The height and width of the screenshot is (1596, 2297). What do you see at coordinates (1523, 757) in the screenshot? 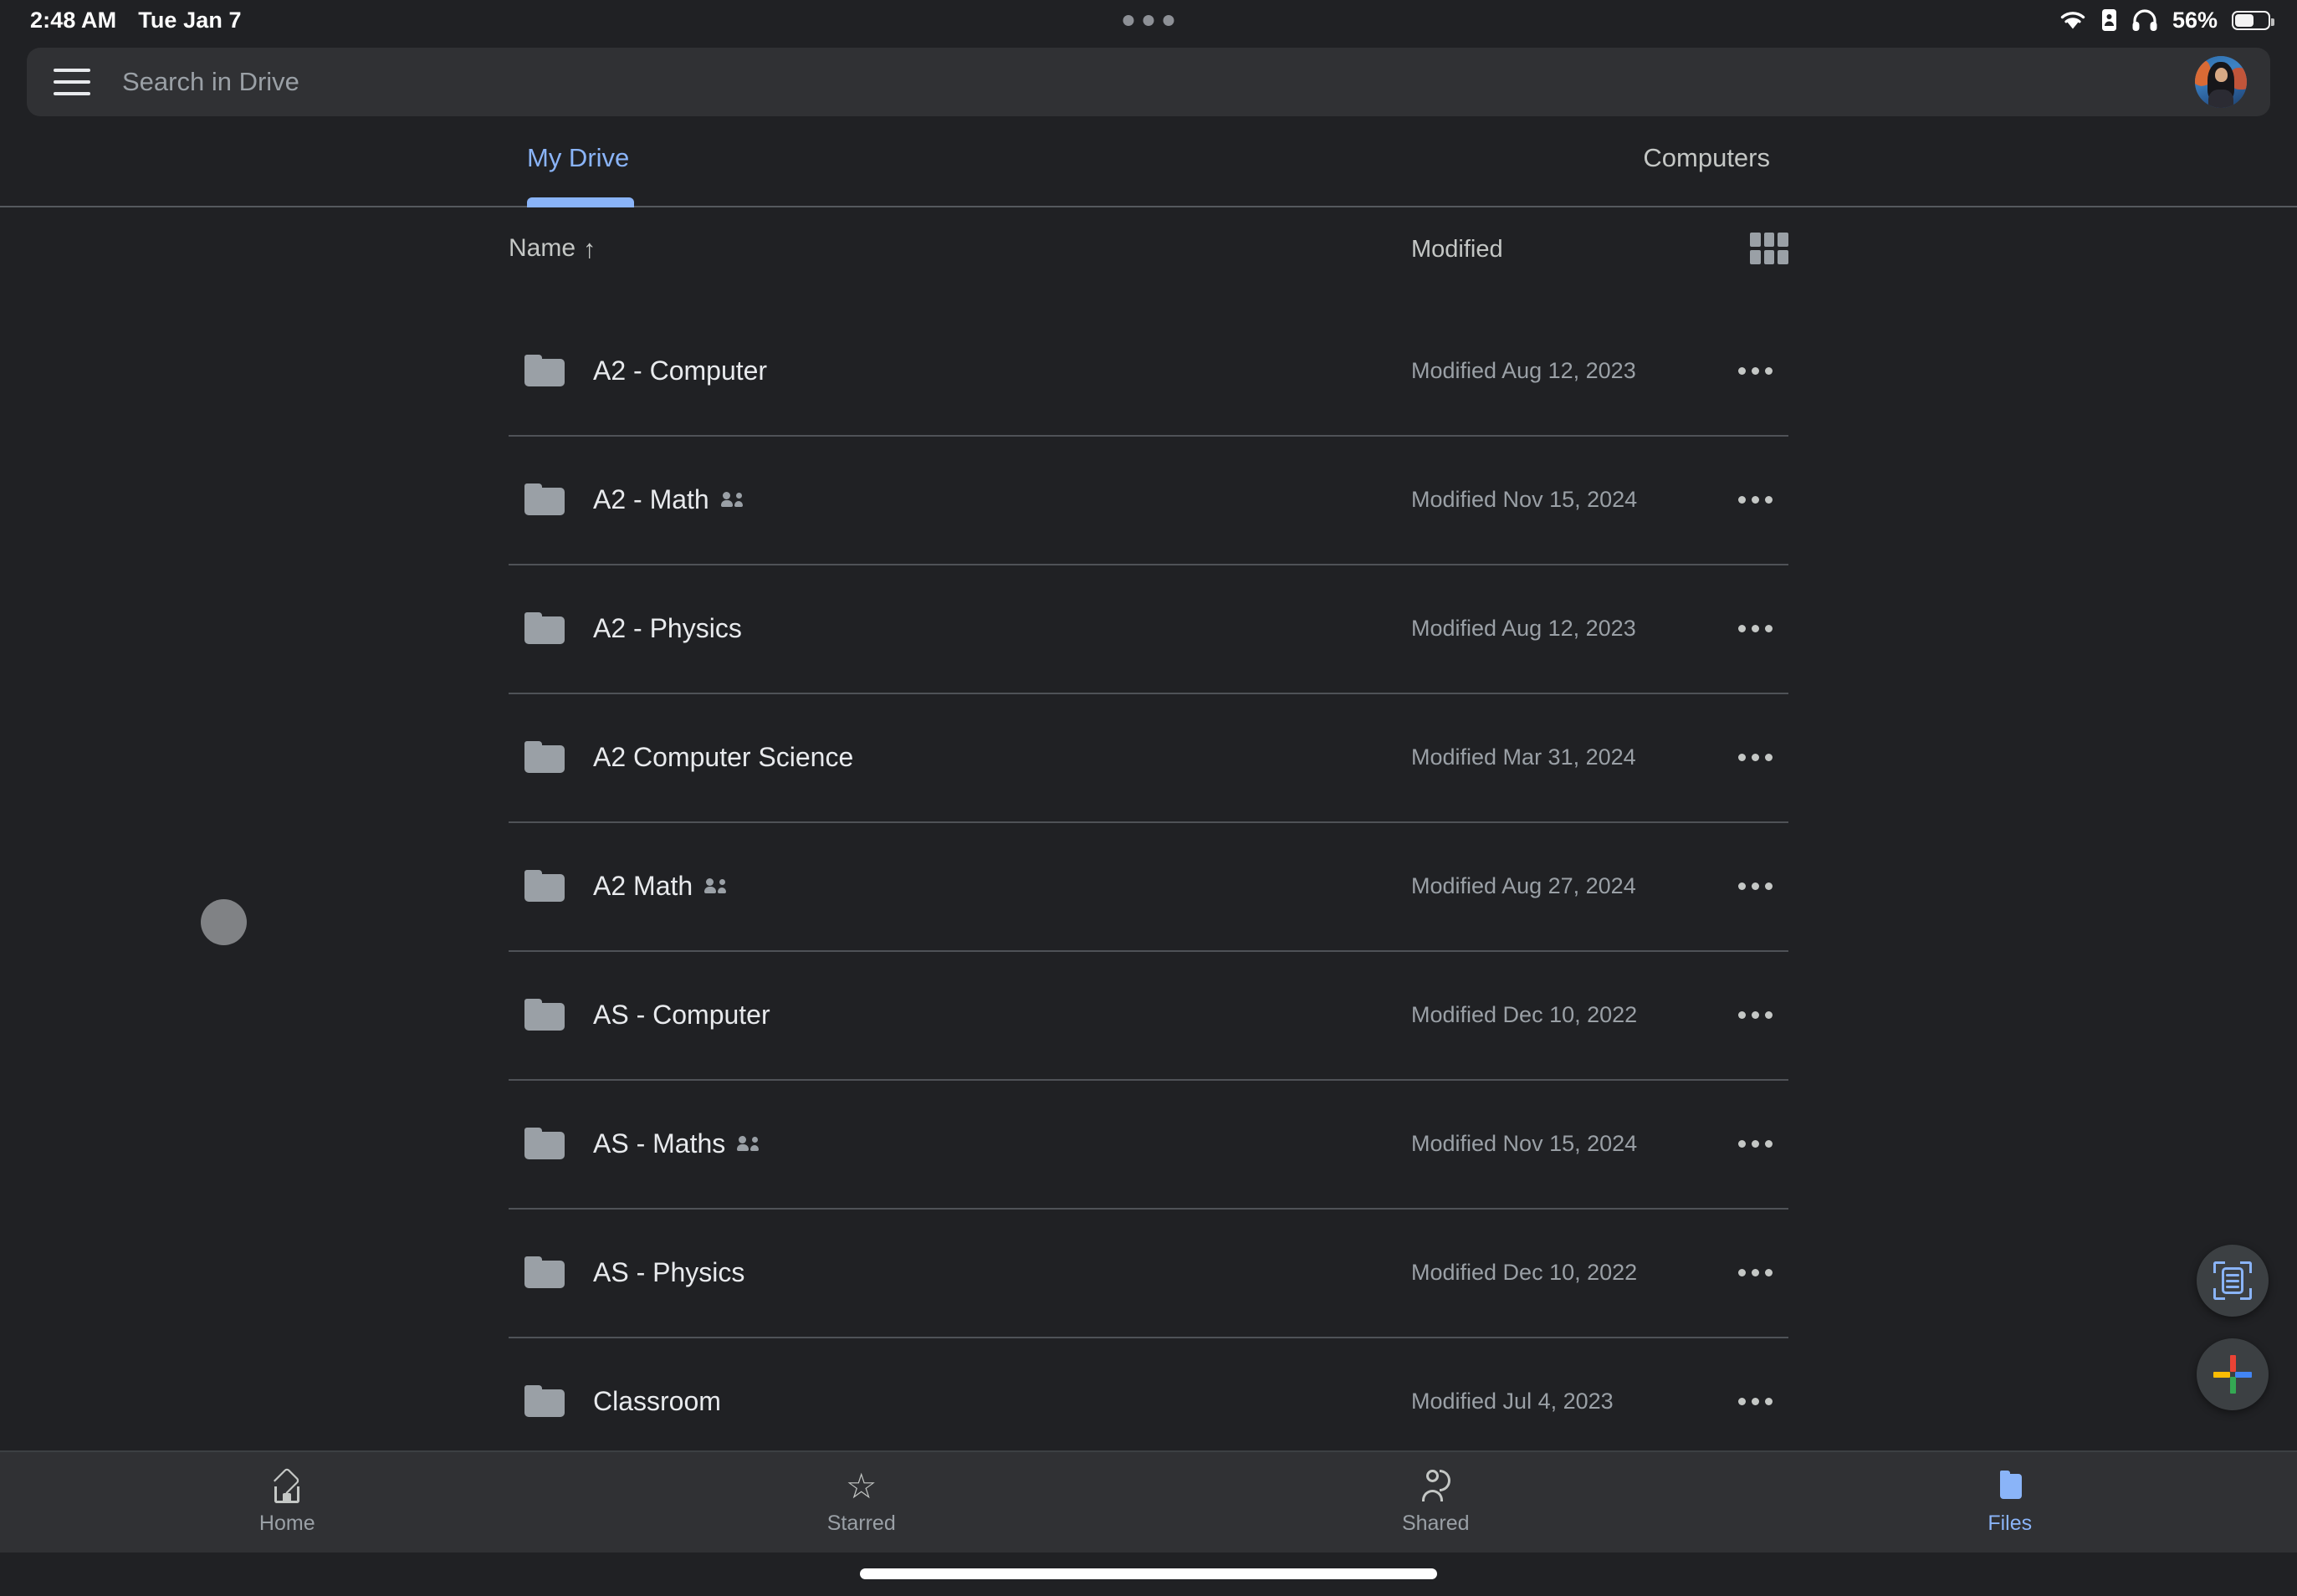
I see `file-modified-date: Modified Mar 31, 2024` at bounding box center [1523, 757].